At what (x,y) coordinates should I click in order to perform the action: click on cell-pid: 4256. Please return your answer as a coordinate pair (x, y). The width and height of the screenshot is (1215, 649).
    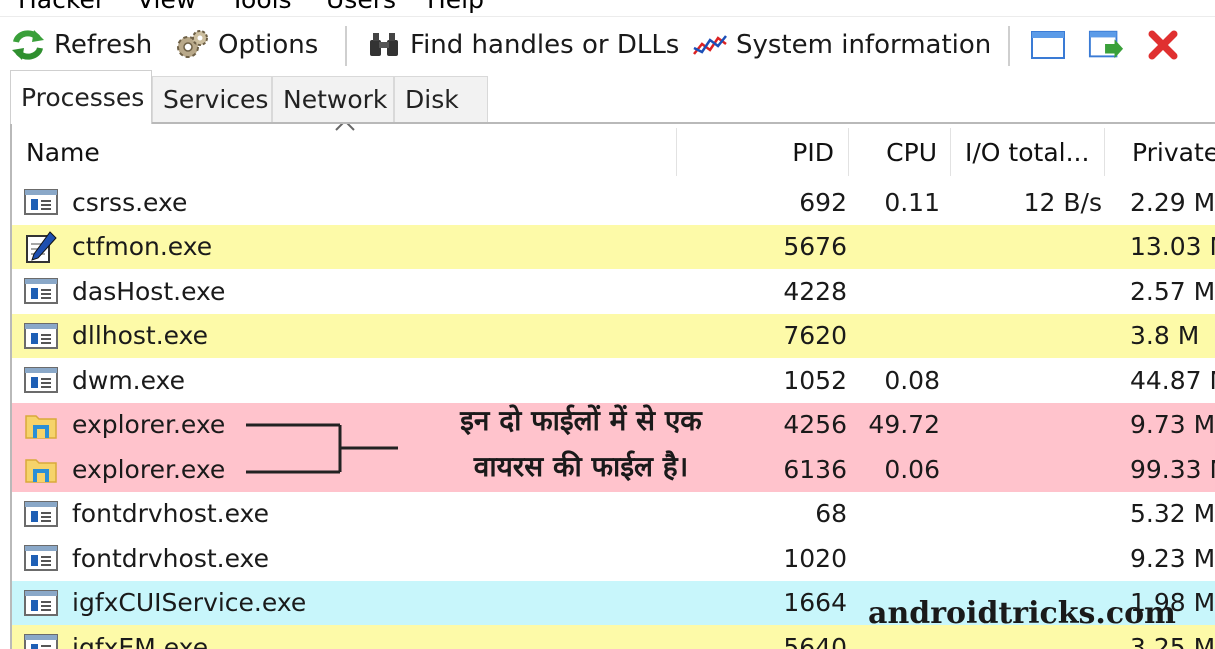
    Looking at the image, I should click on (815, 425).